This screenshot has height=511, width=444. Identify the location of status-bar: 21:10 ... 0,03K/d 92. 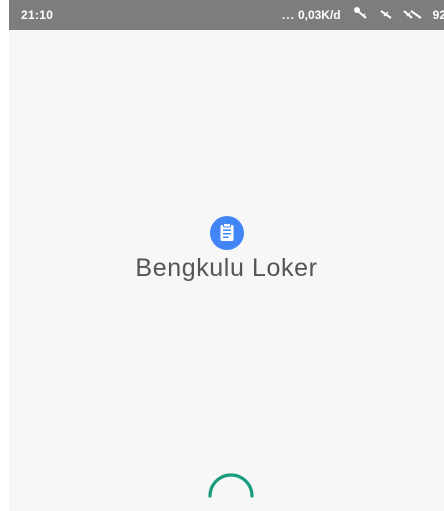
(226, 15).